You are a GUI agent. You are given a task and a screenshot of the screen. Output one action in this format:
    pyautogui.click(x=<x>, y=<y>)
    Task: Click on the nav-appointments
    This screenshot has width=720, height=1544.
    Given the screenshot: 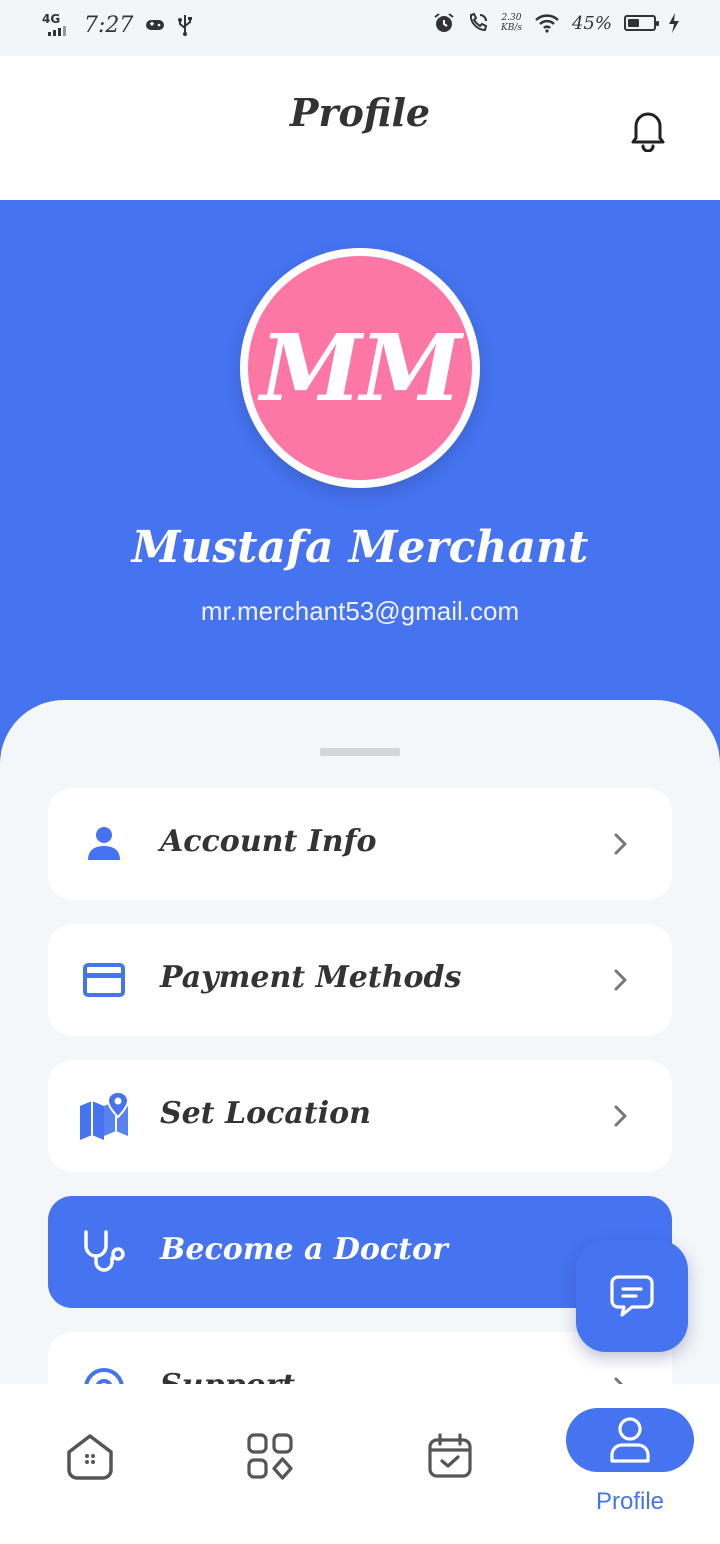 What is the action you would take?
    pyautogui.click(x=450, y=1456)
    